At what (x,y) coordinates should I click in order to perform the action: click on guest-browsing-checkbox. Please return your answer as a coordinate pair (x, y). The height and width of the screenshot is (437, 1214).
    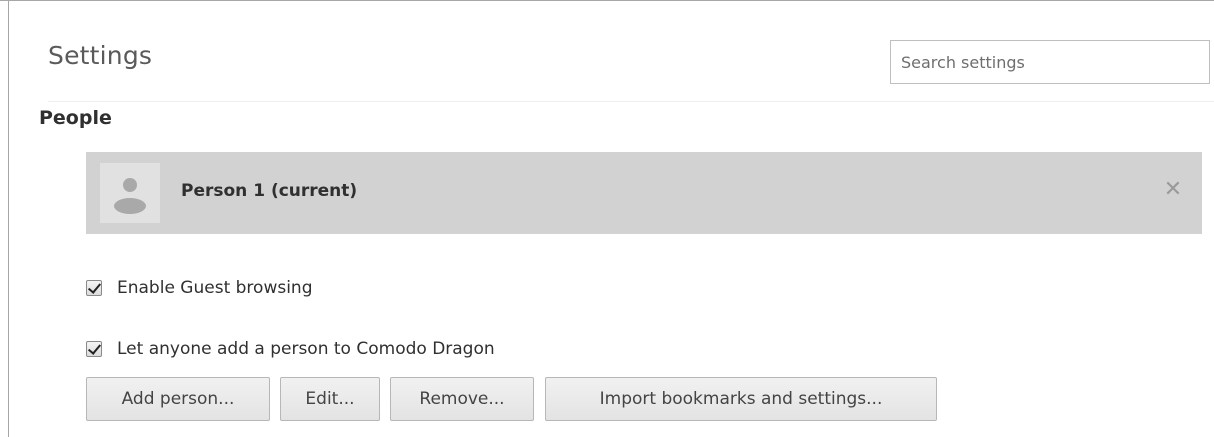
    Looking at the image, I should click on (94, 288).